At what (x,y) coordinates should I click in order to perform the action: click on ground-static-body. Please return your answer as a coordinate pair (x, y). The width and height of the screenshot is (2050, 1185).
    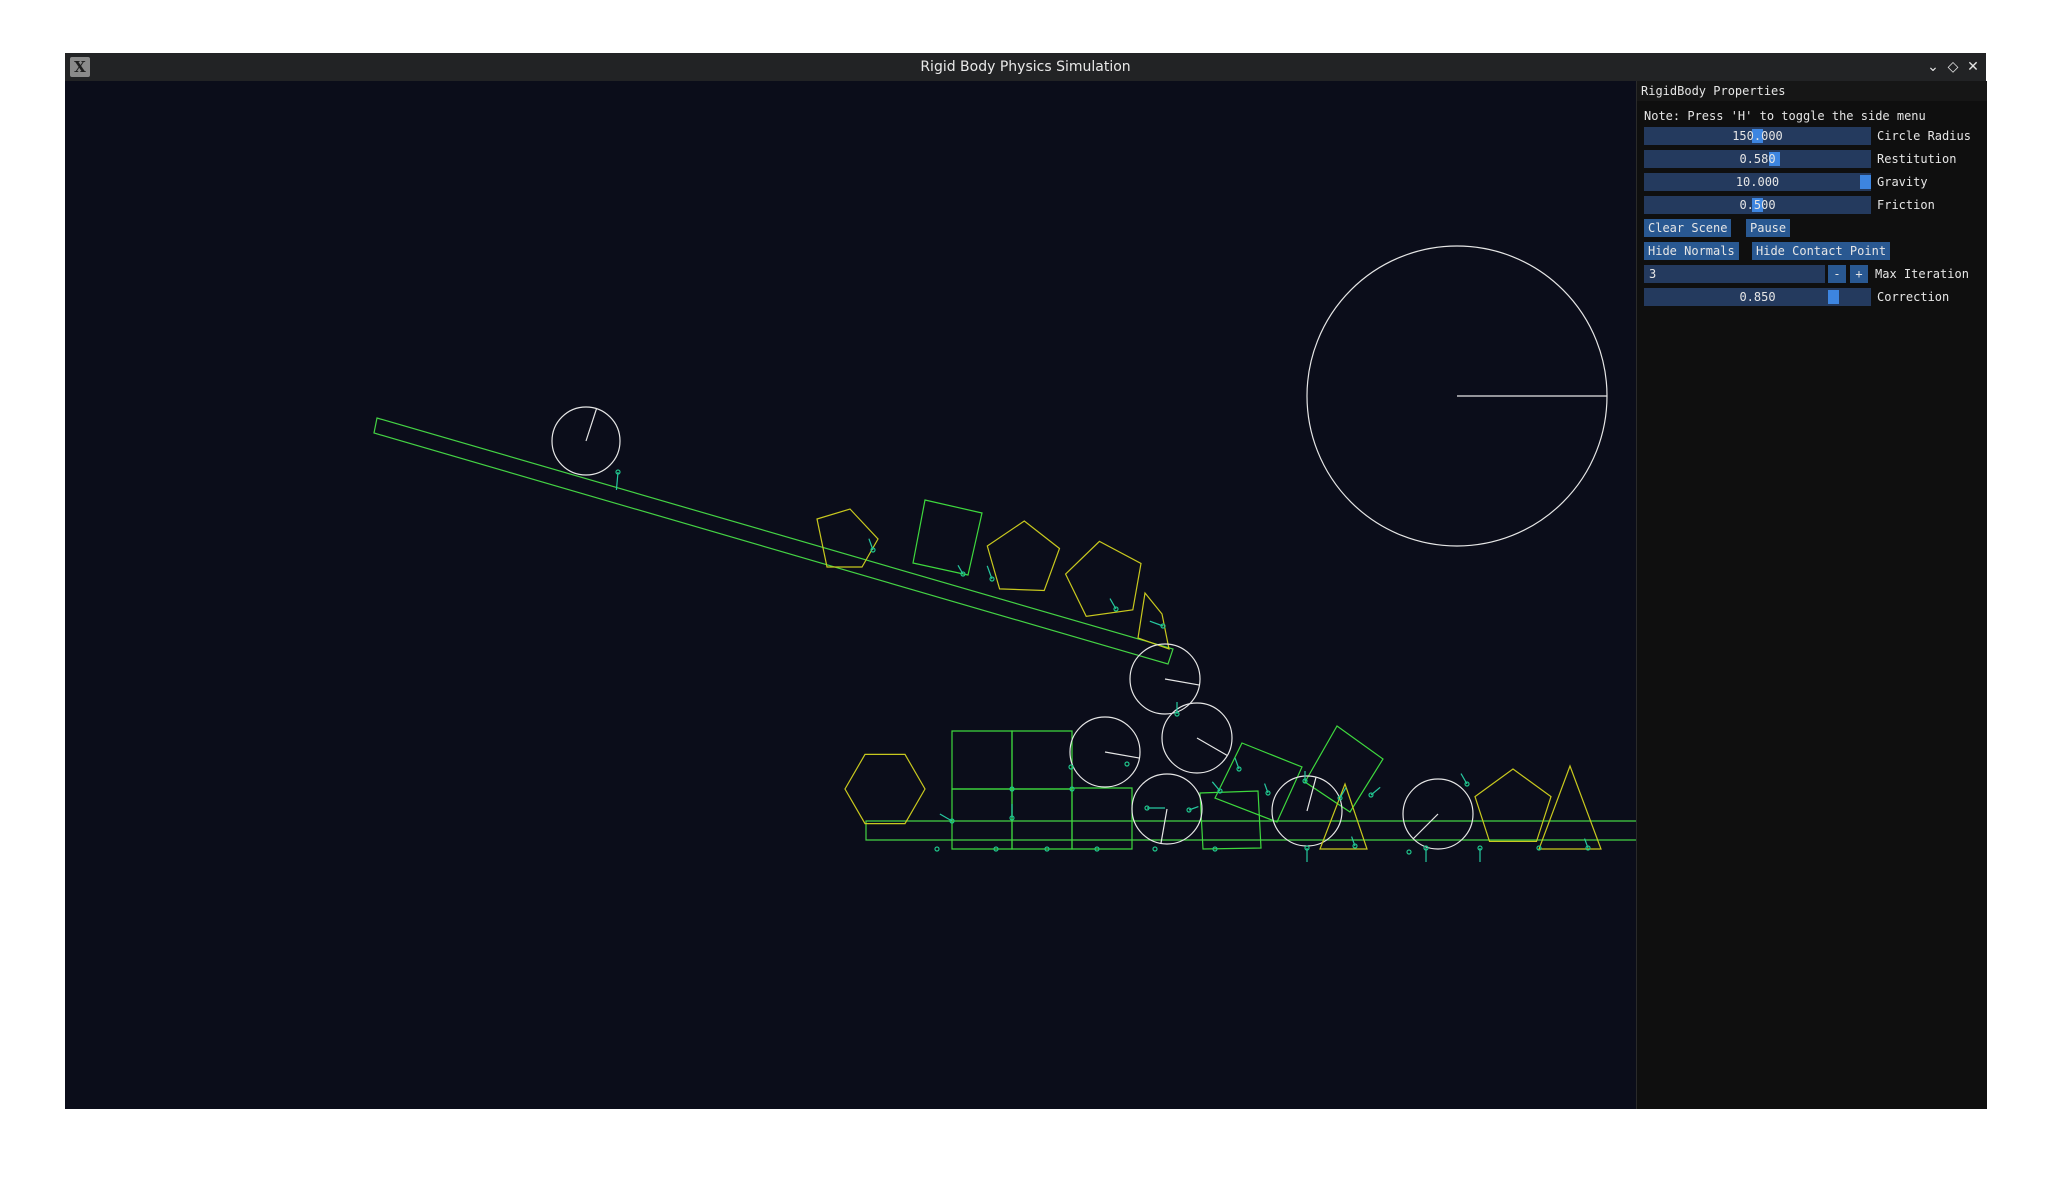
    Looking at the image, I should click on (1250, 830).